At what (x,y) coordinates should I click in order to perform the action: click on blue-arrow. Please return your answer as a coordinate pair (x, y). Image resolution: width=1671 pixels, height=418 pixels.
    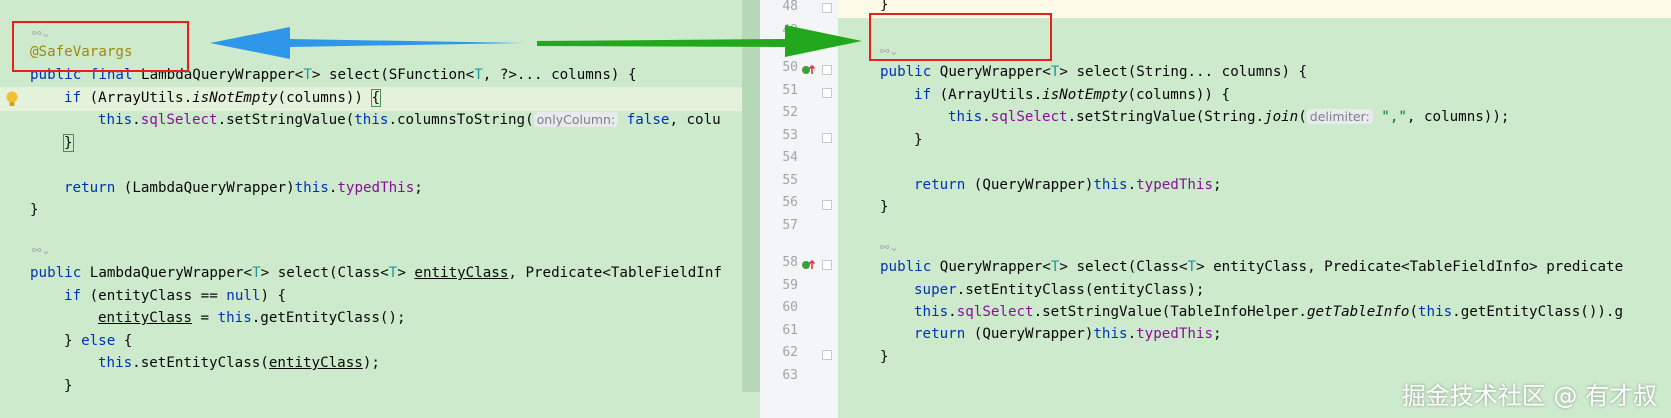
    Looking at the image, I should click on (367, 43).